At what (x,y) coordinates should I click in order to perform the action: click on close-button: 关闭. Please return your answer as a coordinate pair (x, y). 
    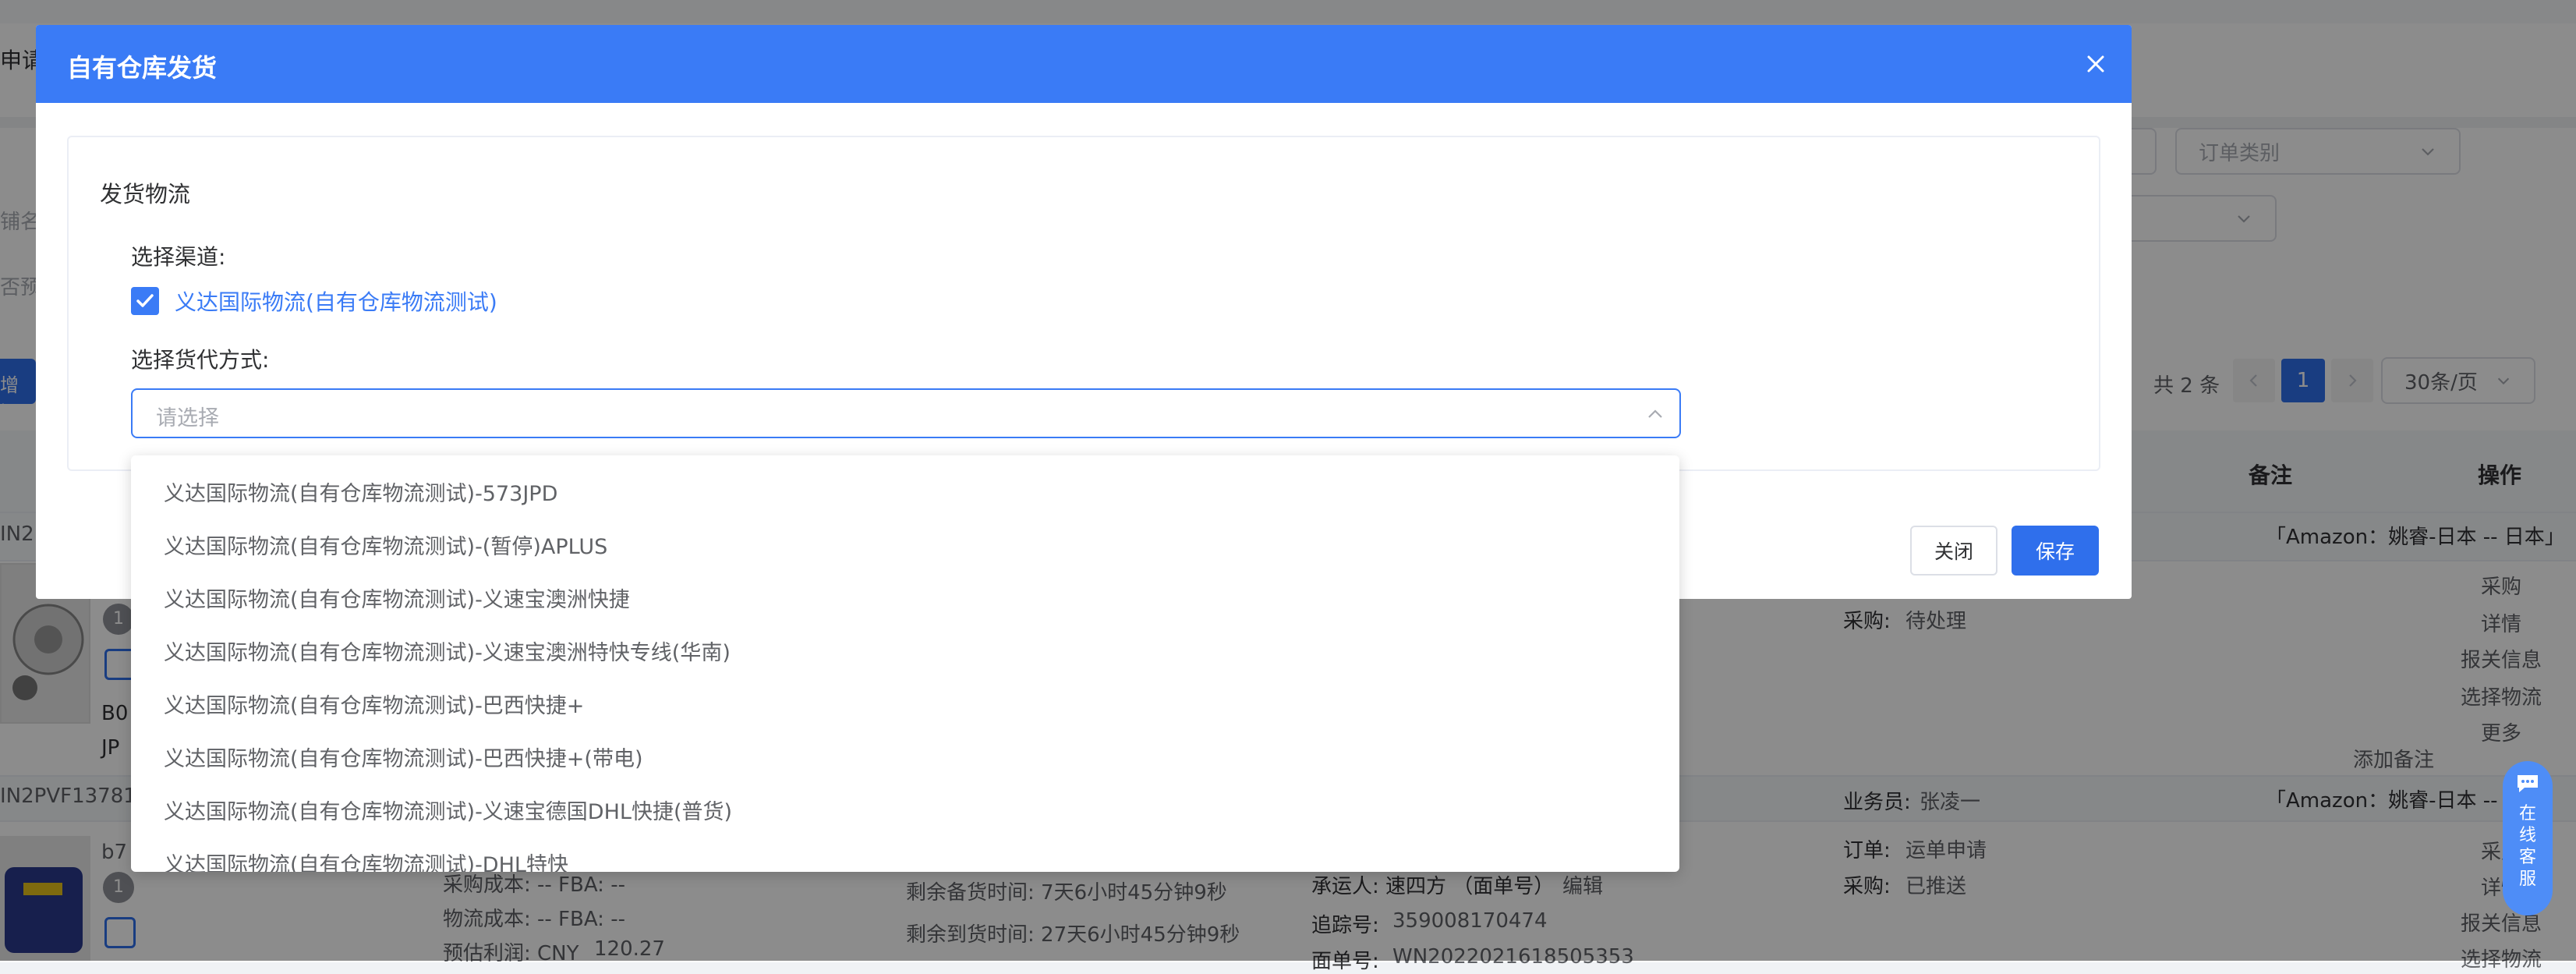
    Looking at the image, I should click on (1953, 551).